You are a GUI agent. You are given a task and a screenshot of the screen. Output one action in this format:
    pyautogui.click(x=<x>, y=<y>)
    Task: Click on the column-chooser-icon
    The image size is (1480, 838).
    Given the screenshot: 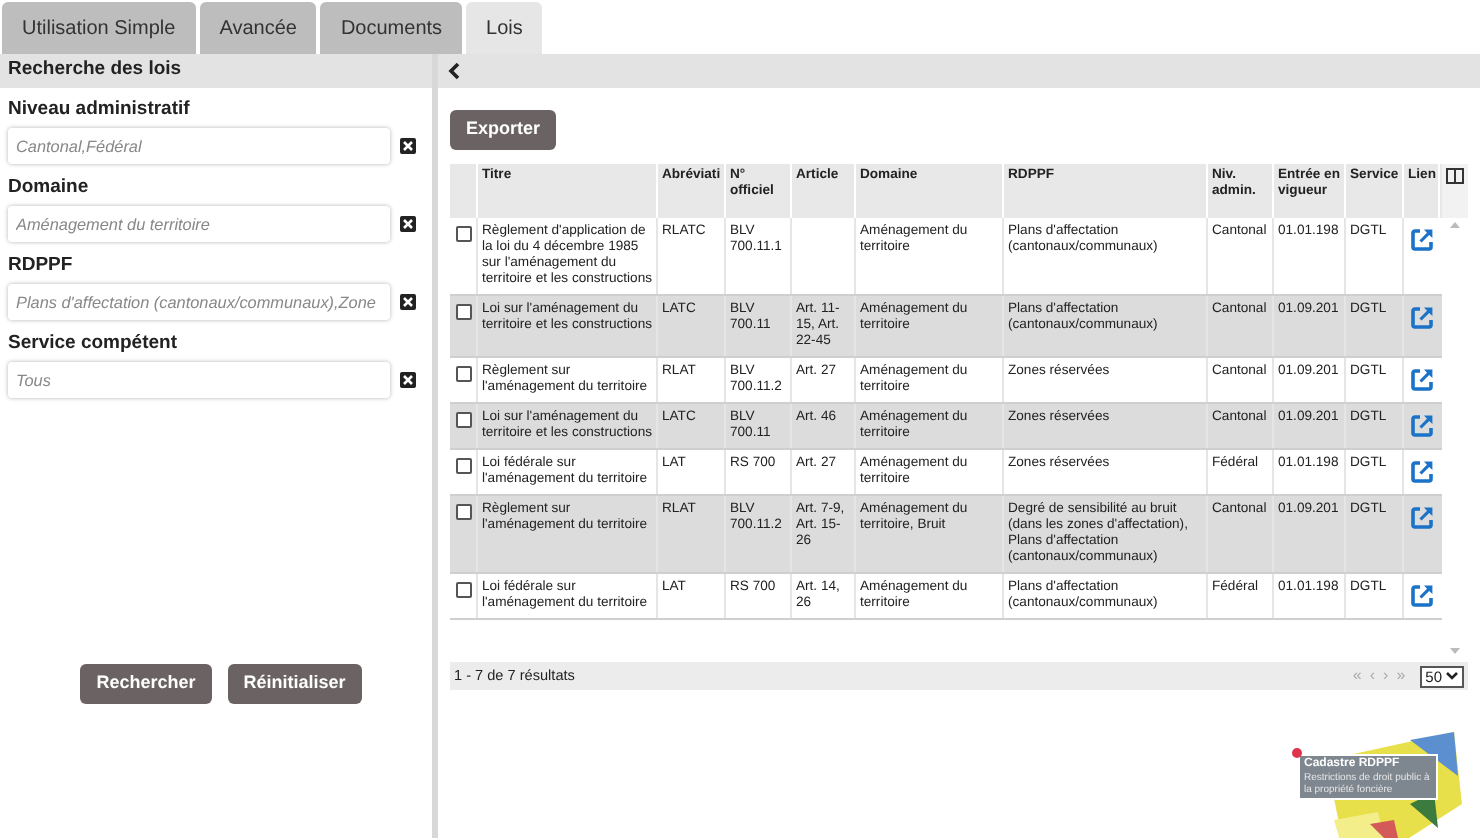 What is the action you would take?
    pyautogui.click(x=1455, y=176)
    